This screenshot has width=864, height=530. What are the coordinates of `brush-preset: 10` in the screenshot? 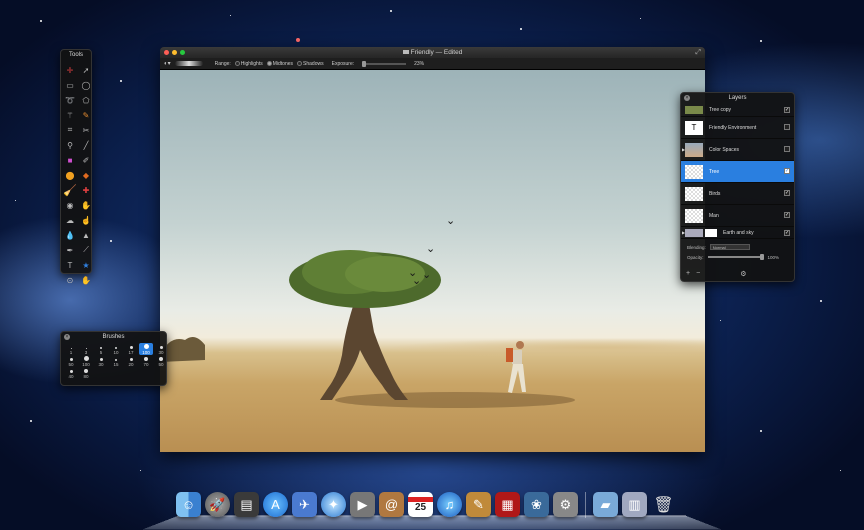 It's located at (116, 349).